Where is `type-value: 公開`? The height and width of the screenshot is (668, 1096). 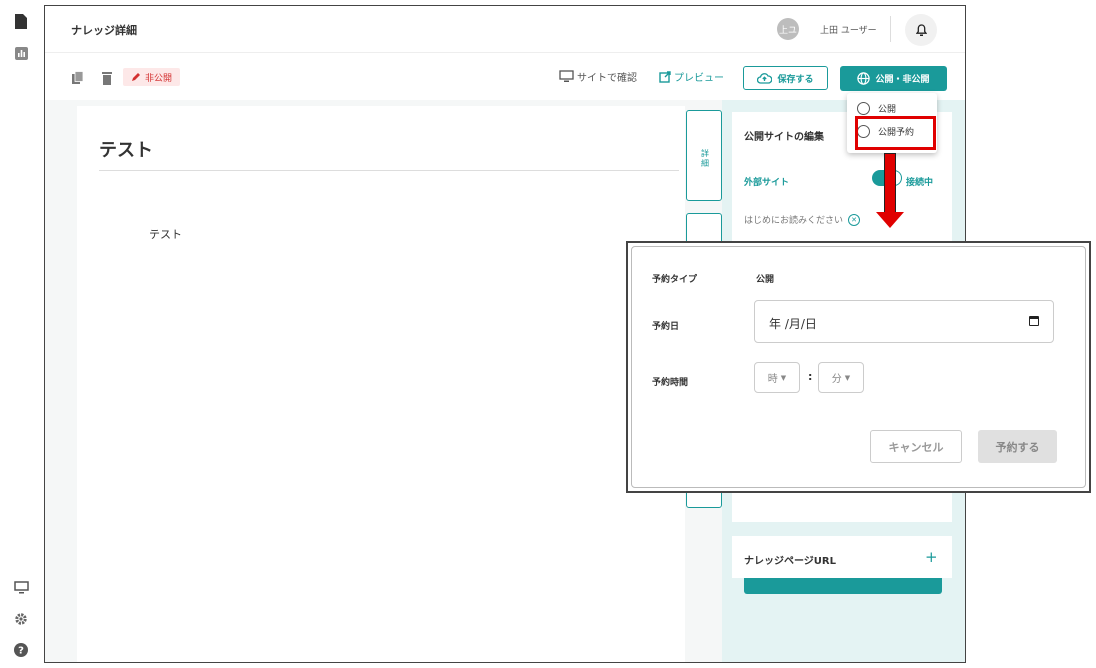
type-value: 公開 is located at coordinates (765, 280).